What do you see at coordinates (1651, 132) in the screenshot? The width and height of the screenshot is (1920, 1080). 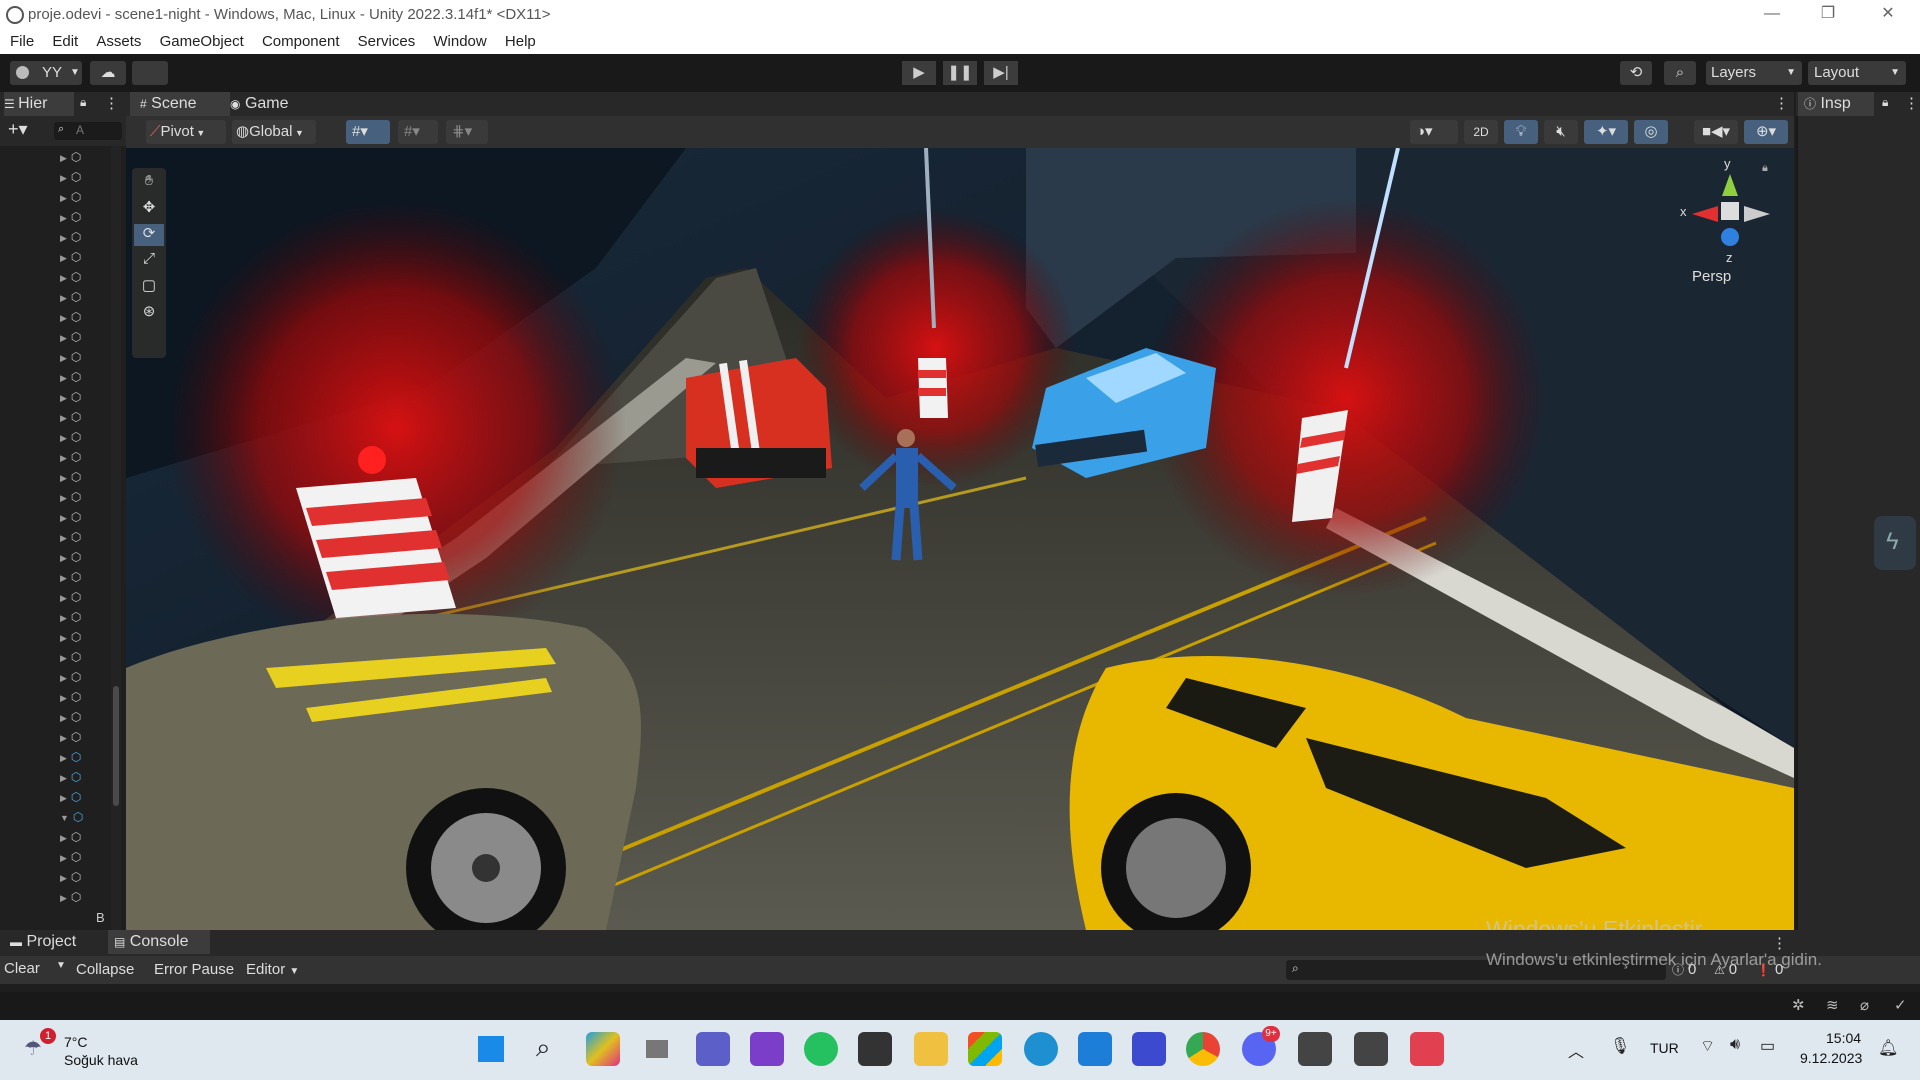 I see `hidden-objects-button: ◎` at bounding box center [1651, 132].